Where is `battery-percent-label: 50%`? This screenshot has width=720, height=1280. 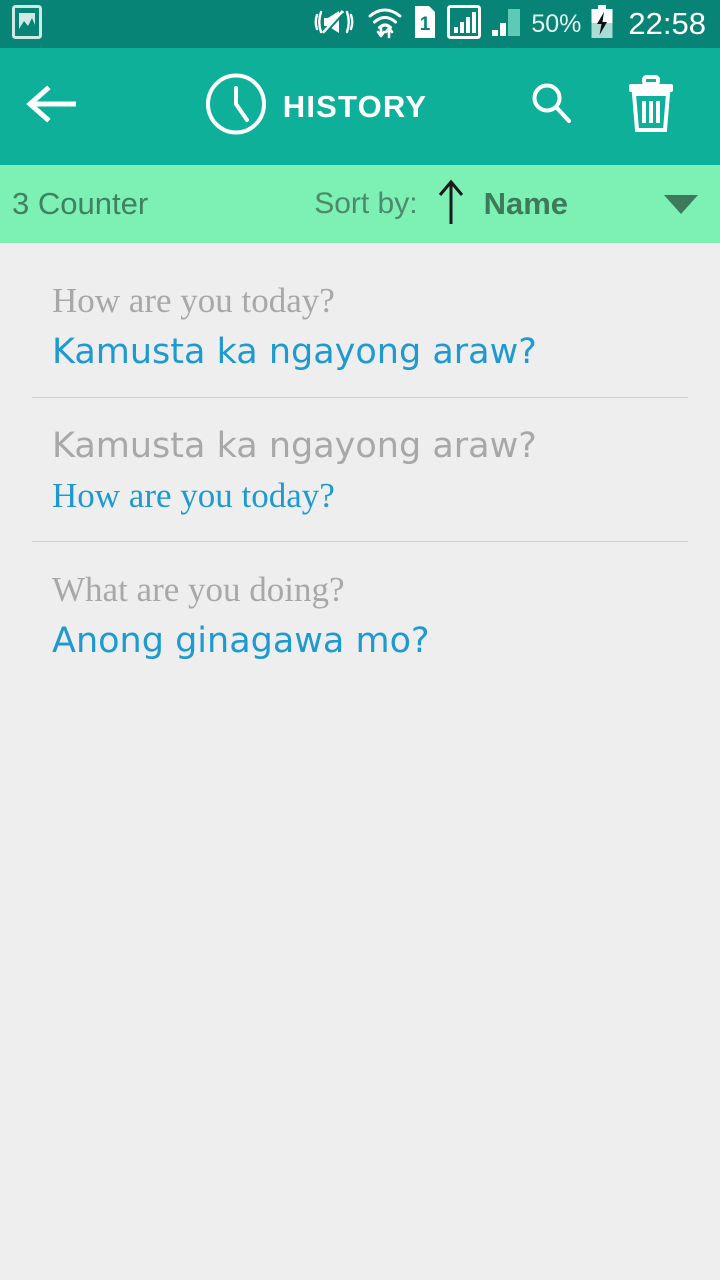
battery-percent-label: 50% is located at coordinates (556, 23).